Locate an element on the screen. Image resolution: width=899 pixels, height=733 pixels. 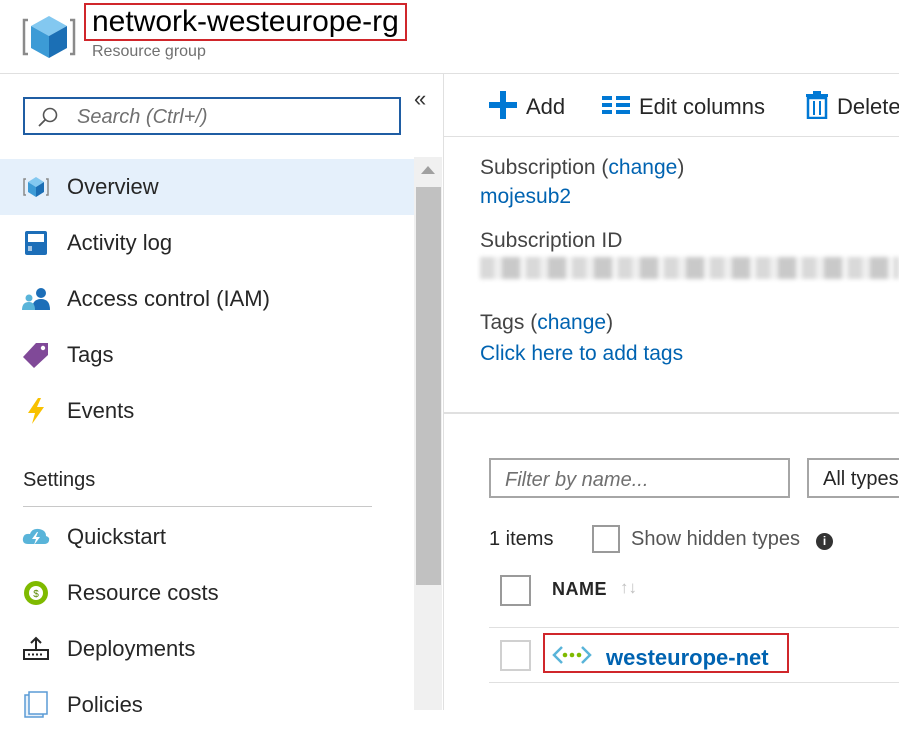
add-tags-link: Click here to add tags is located at coordinates (581, 354).